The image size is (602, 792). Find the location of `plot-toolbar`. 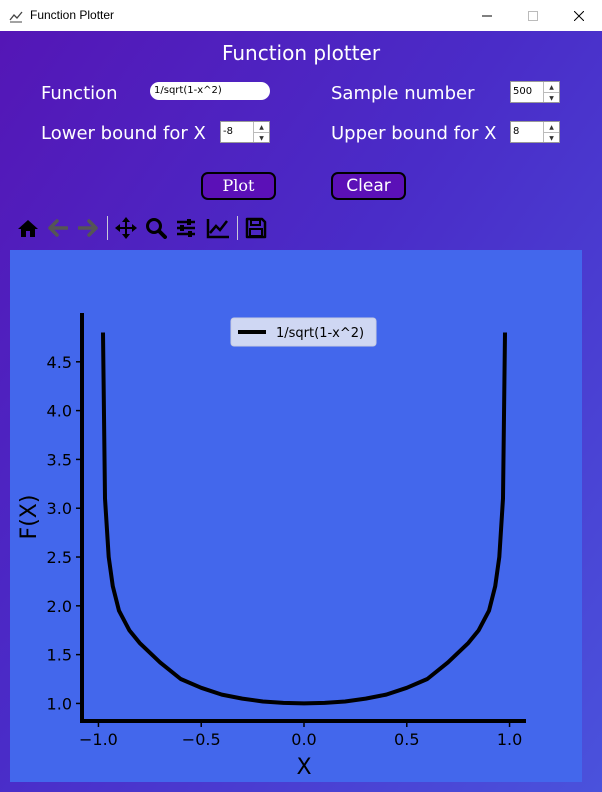

plot-toolbar is located at coordinates (144, 228).